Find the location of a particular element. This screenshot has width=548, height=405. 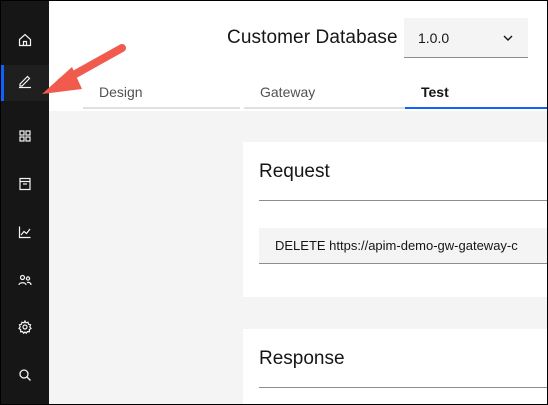

user-group-icon is located at coordinates (25, 282).